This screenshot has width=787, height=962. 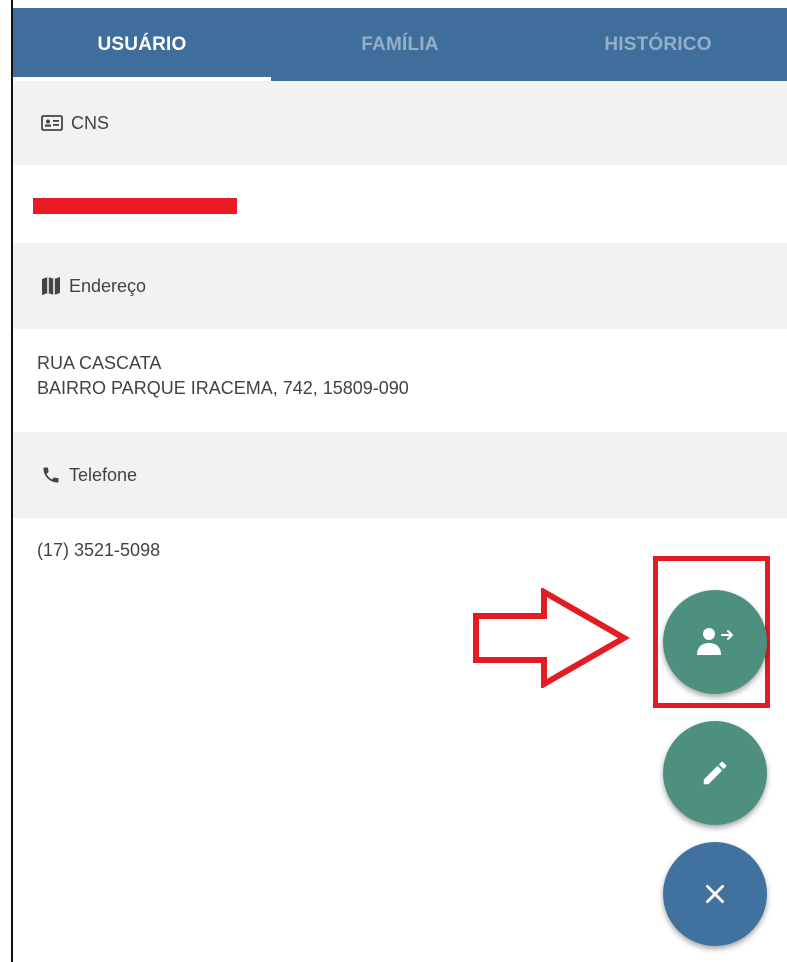 What do you see at coordinates (400, 286) in the screenshot?
I see `endereco-section-header: Endereço` at bounding box center [400, 286].